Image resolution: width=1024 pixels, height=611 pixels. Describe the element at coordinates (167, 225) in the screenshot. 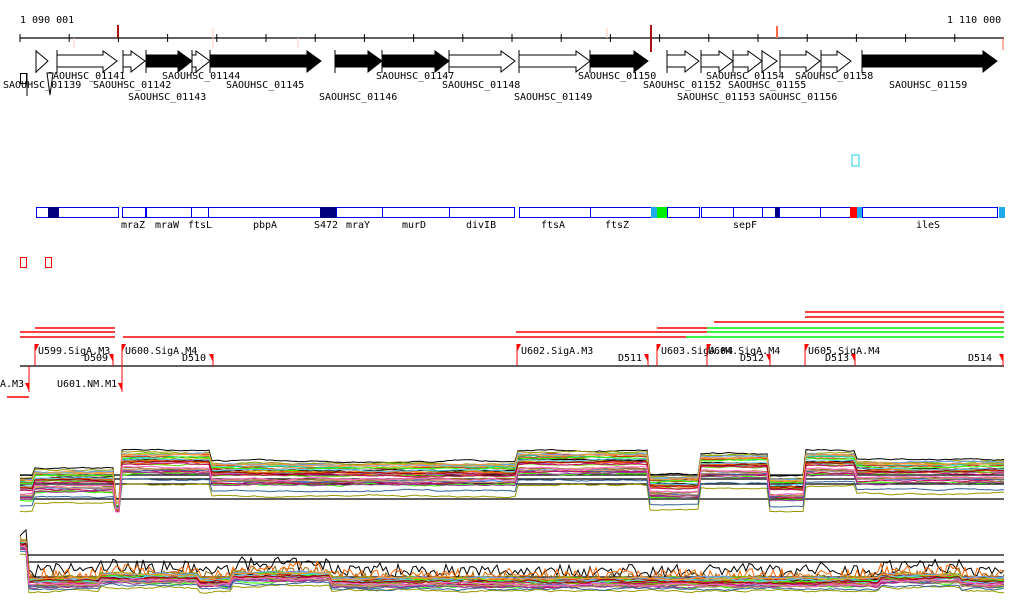

I see `annotation-label: mraW` at that location.